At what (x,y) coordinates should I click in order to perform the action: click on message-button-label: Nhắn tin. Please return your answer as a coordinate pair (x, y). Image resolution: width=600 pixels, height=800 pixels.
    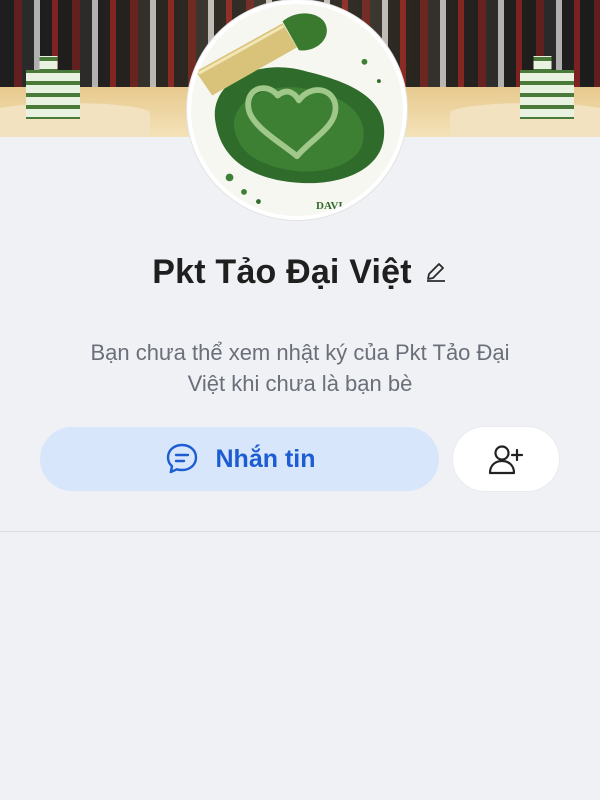
    Looking at the image, I should click on (265, 458).